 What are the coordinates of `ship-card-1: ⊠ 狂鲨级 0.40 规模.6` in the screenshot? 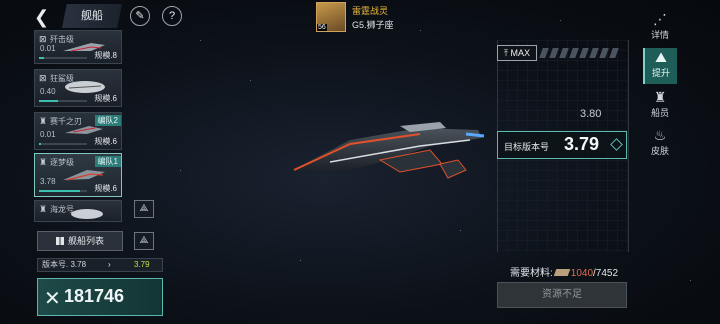 It's located at (78, 88).